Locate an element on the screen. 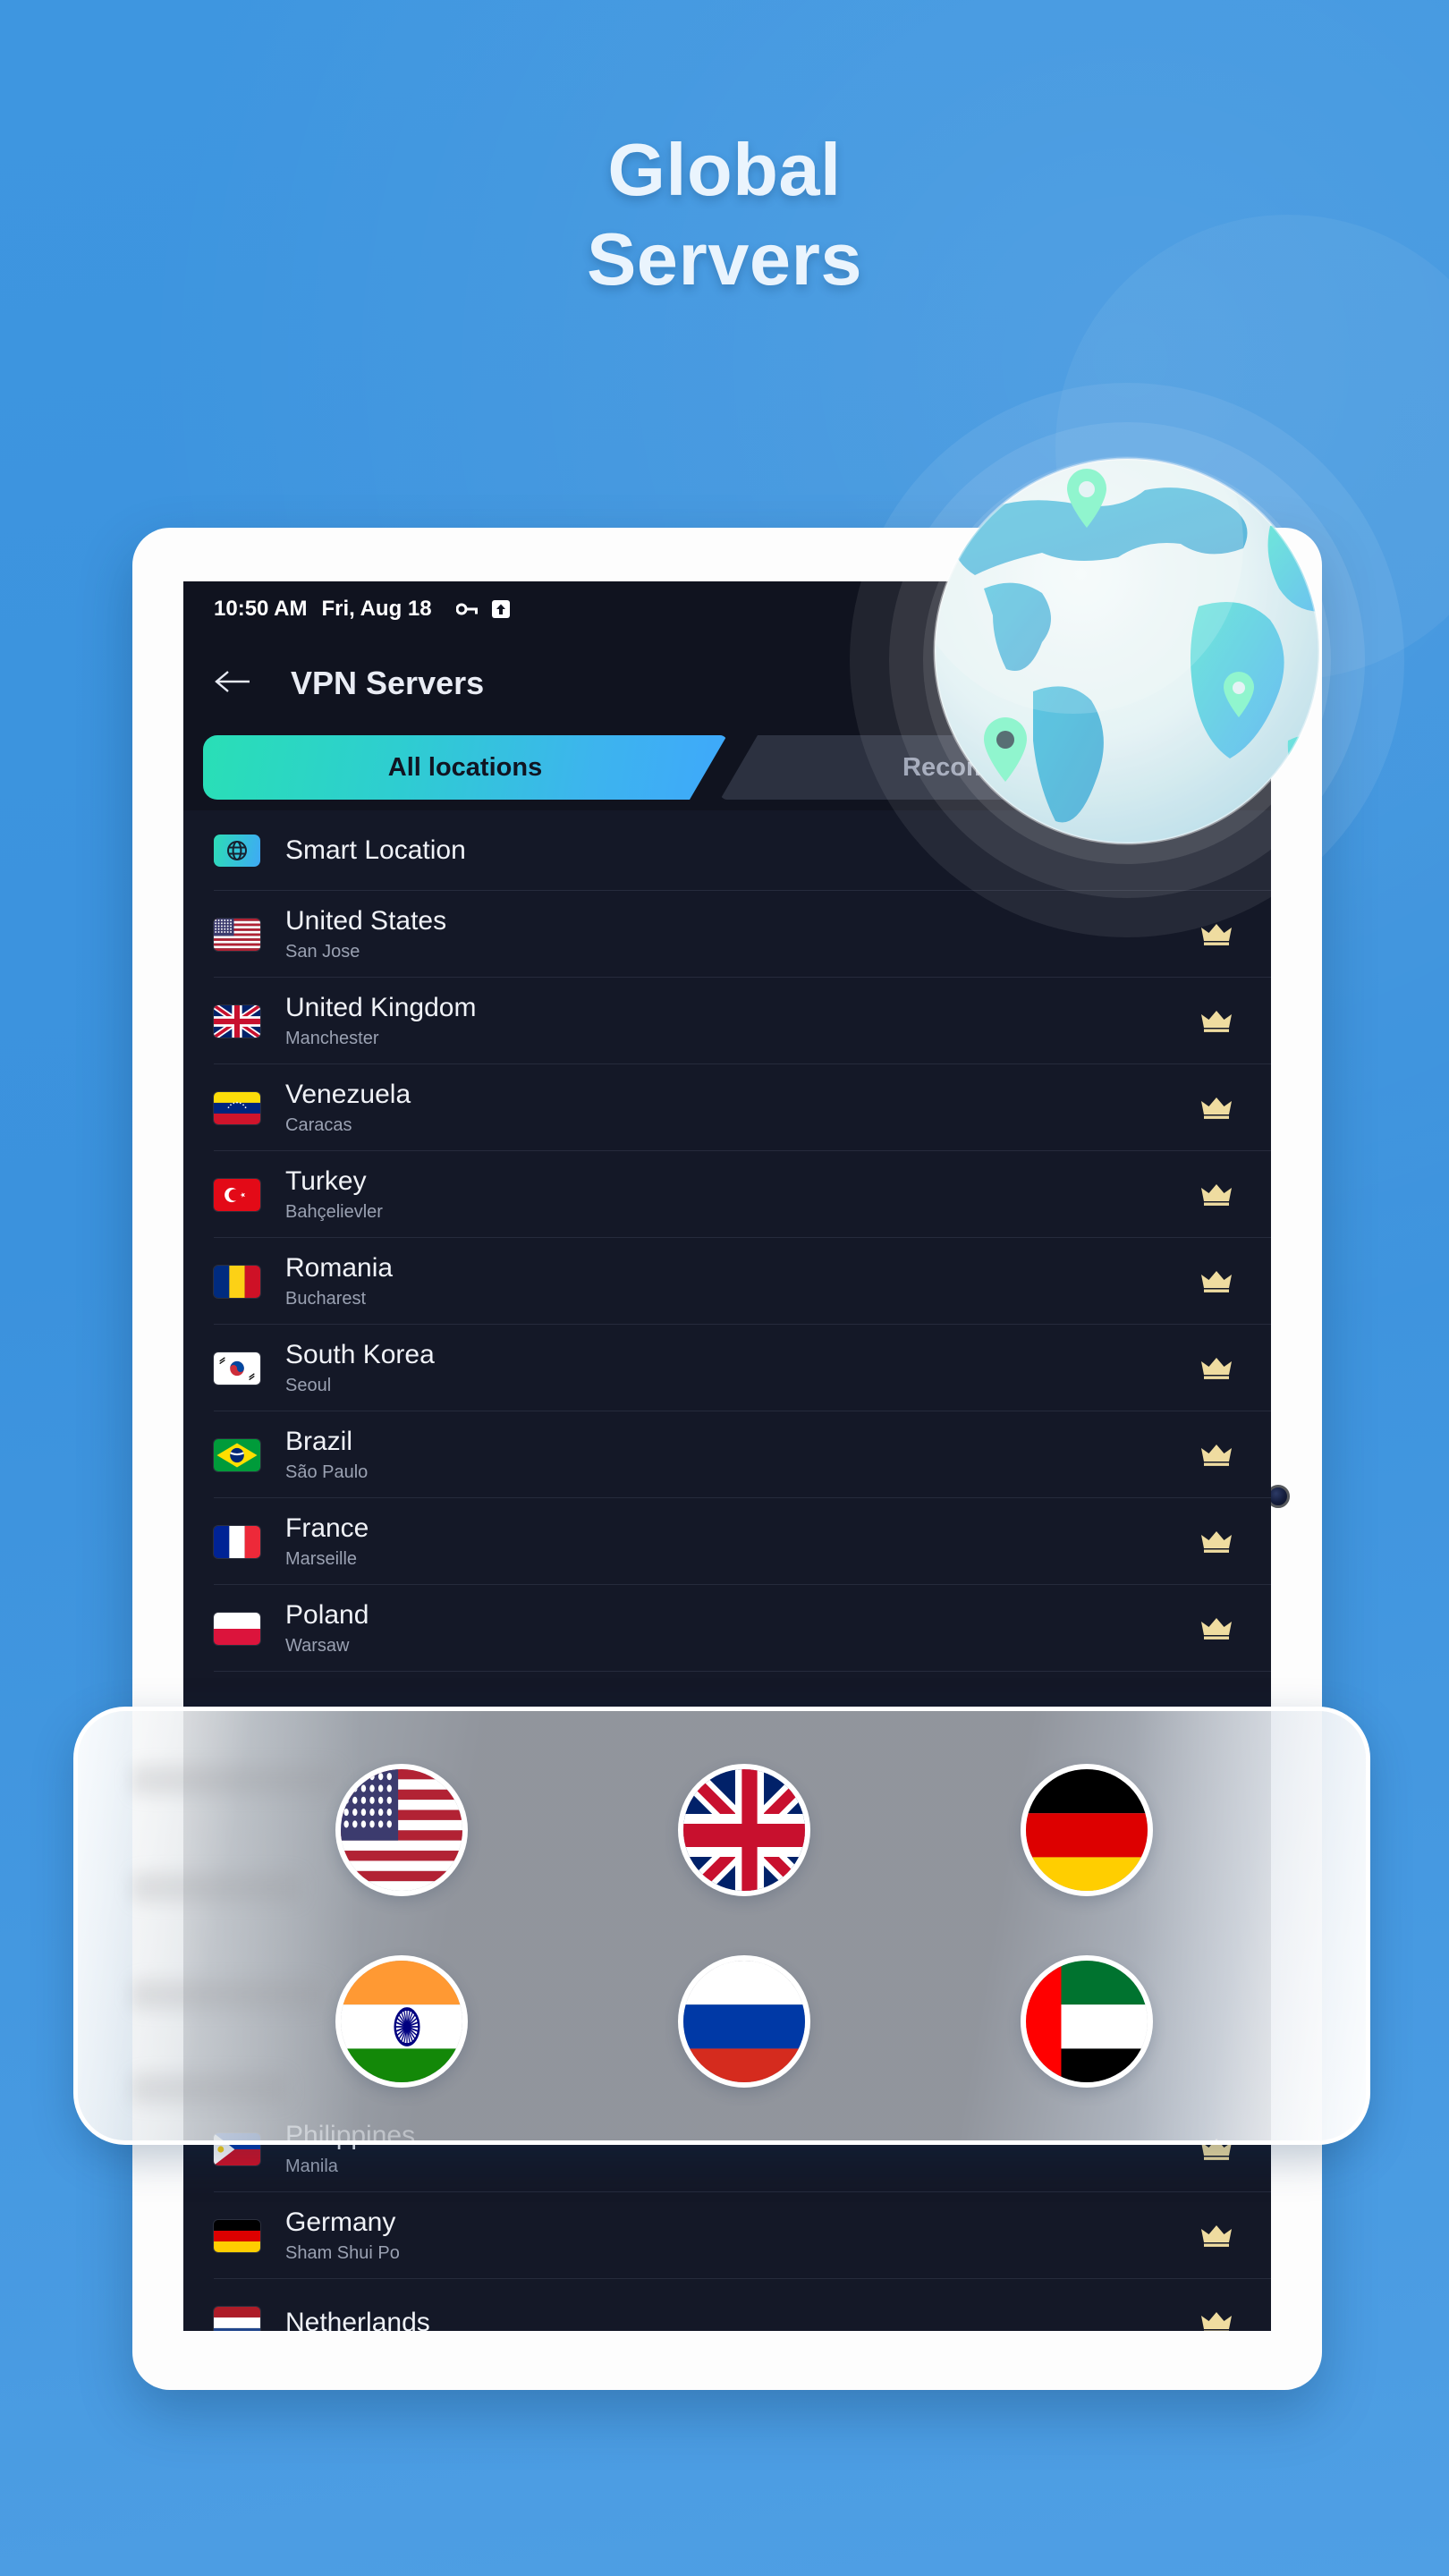 The image size is (1449, 2576). server-list-item: Poland Warsaw is located at coordinates (727, 1628).